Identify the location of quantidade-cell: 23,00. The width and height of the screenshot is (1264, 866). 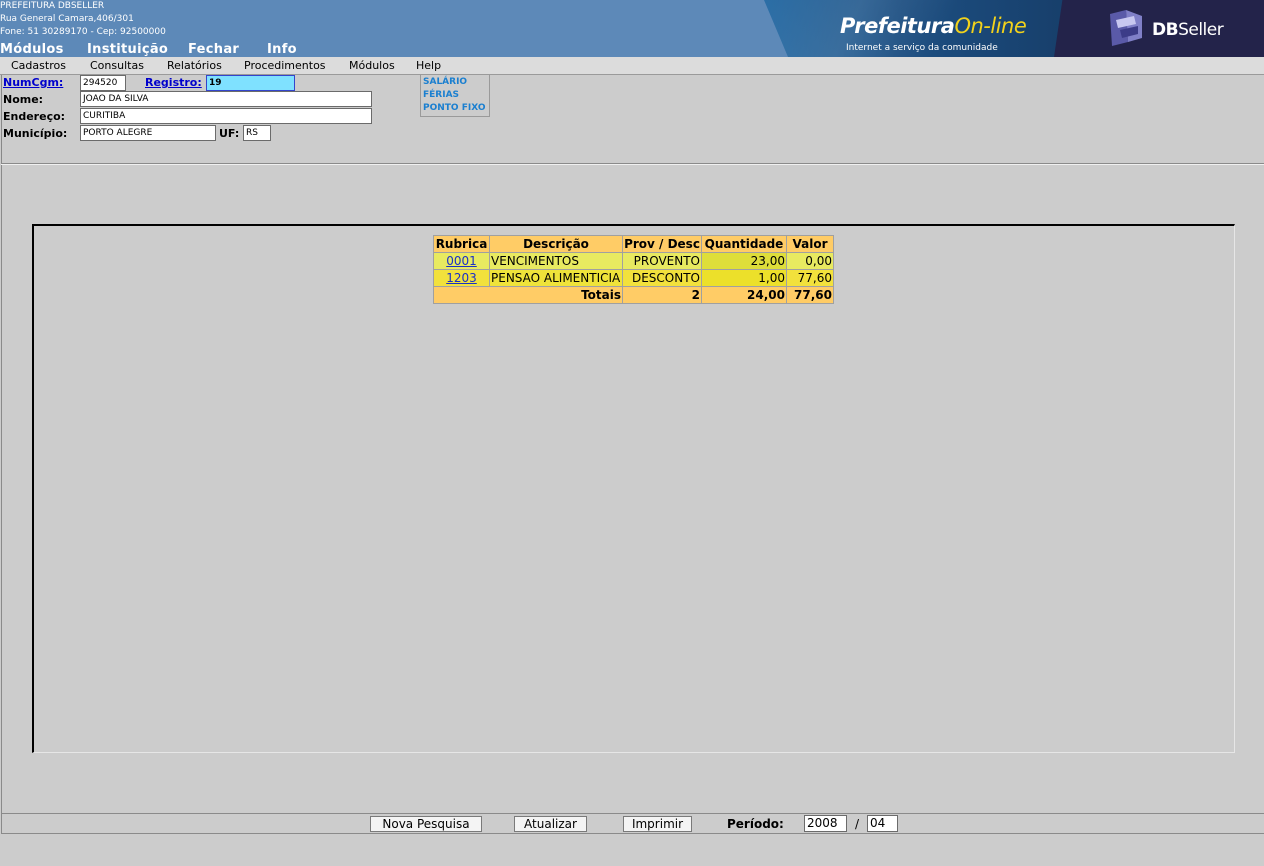
(744, 261).